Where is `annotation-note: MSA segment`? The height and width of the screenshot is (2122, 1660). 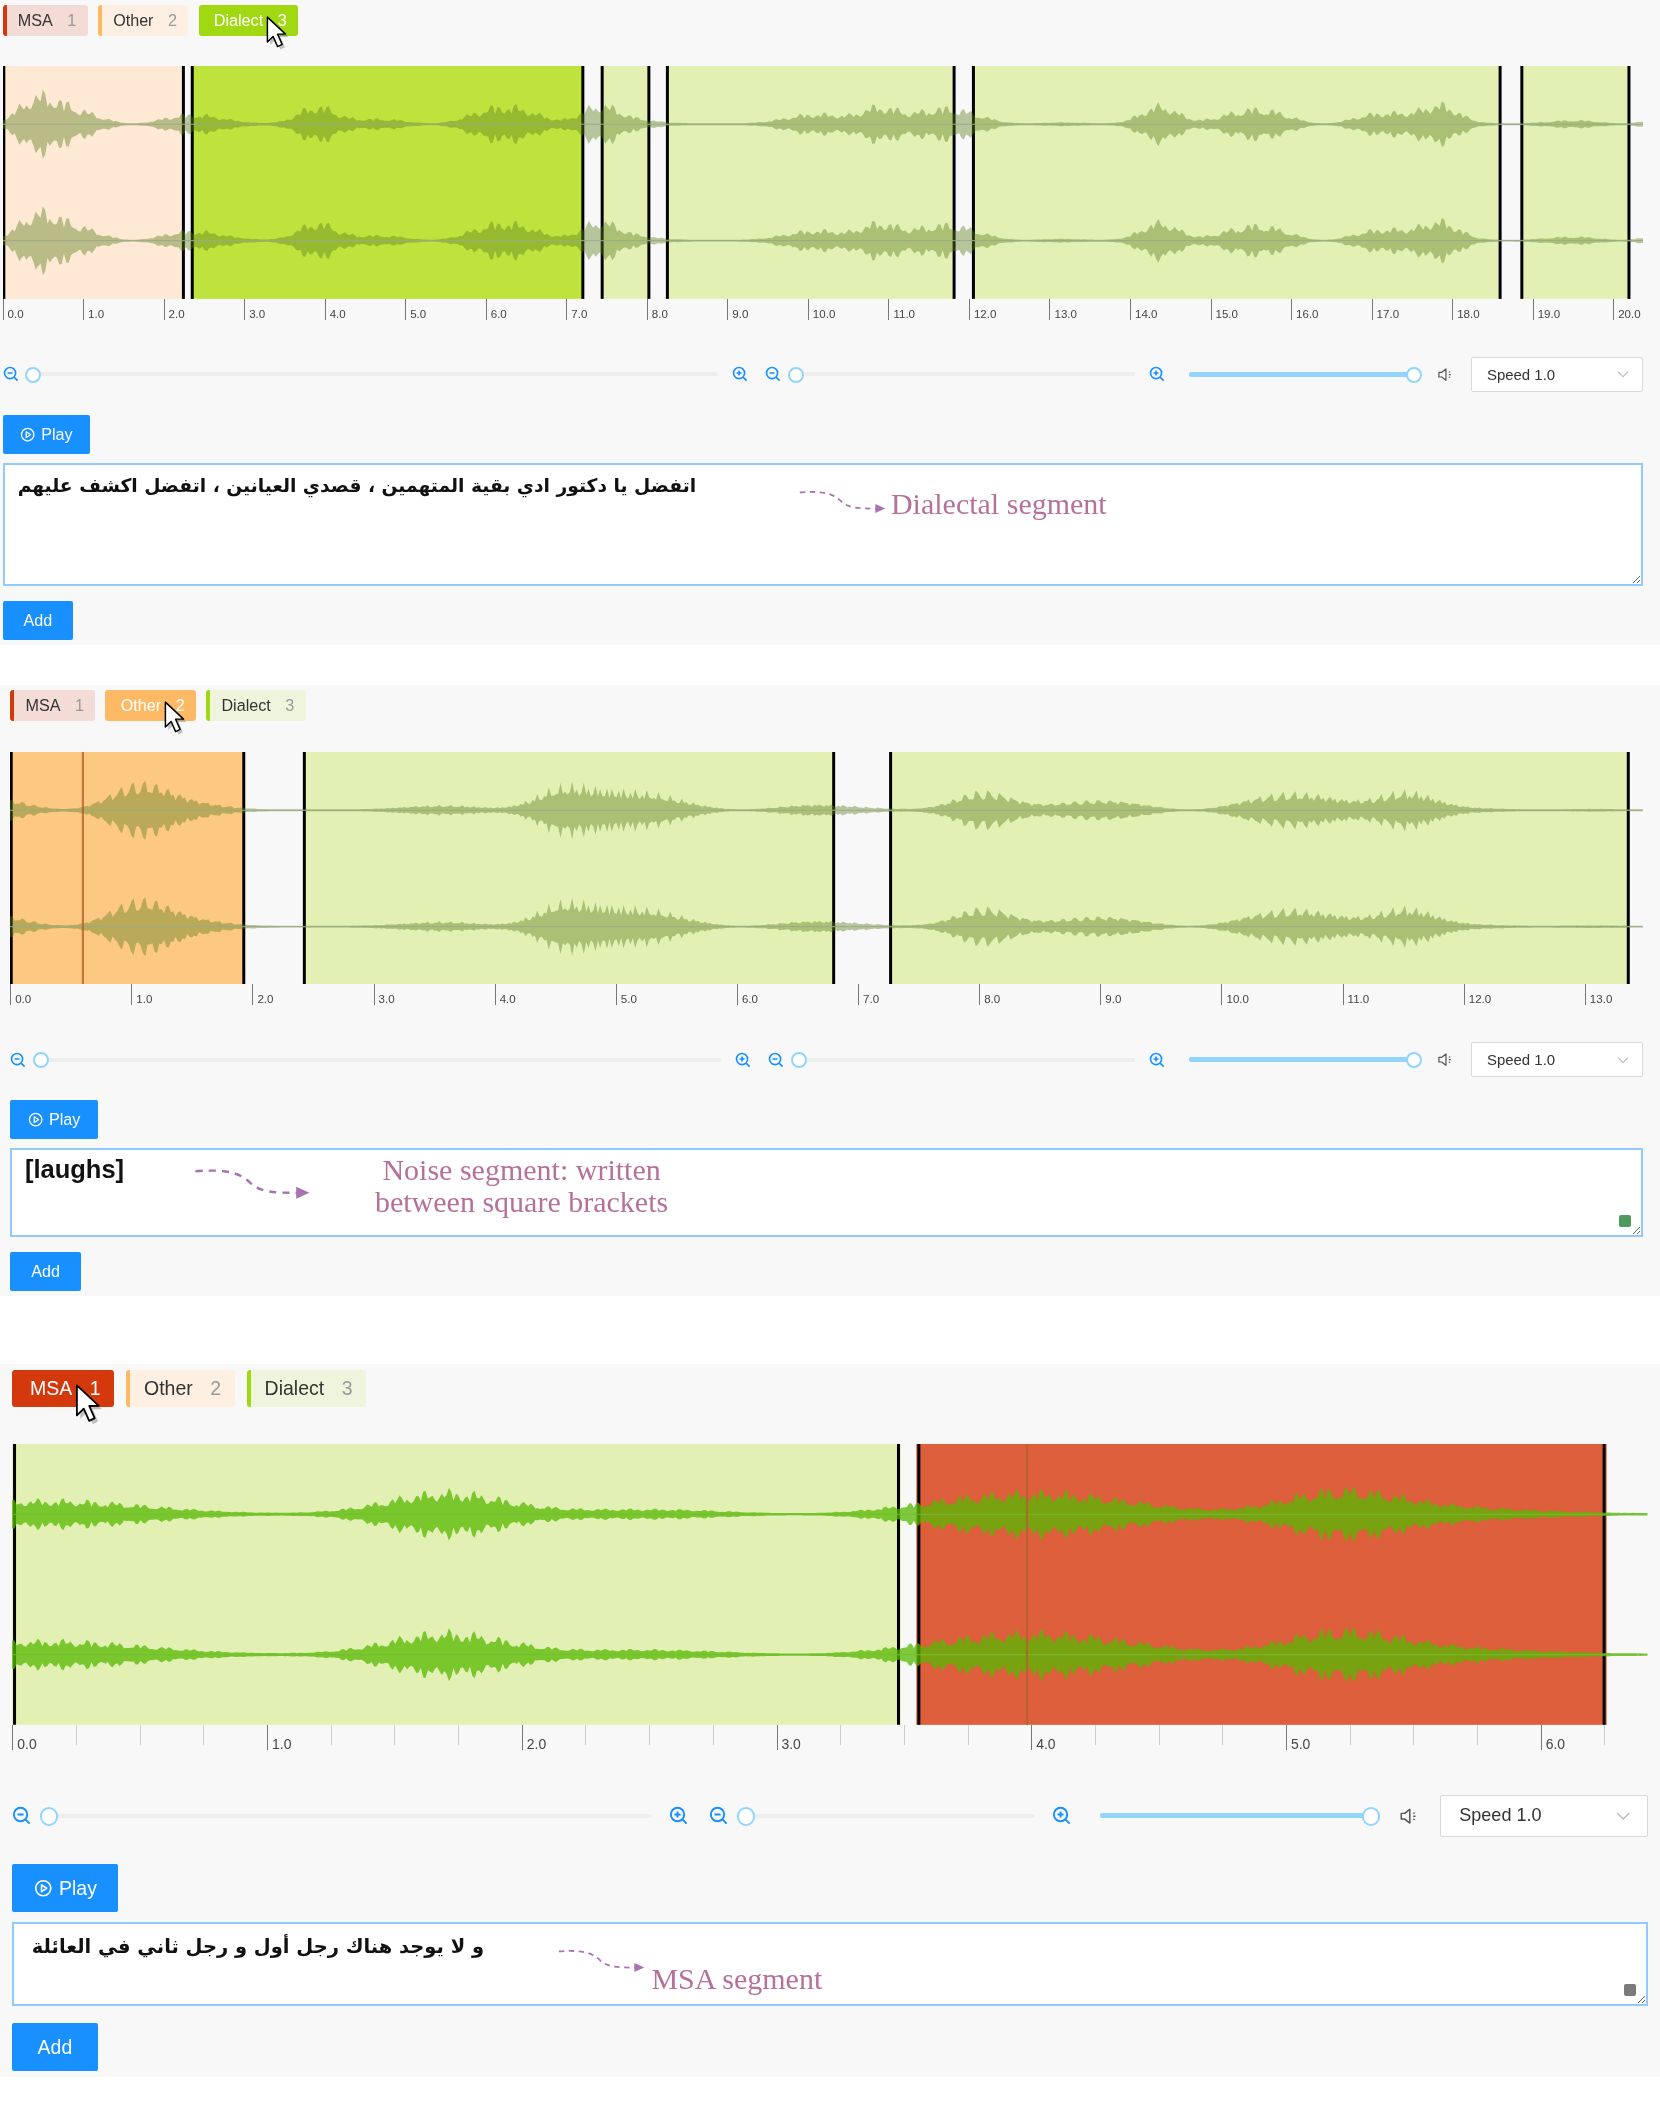
annotation-note: MSA segment is located at coordinates (737, 1979).